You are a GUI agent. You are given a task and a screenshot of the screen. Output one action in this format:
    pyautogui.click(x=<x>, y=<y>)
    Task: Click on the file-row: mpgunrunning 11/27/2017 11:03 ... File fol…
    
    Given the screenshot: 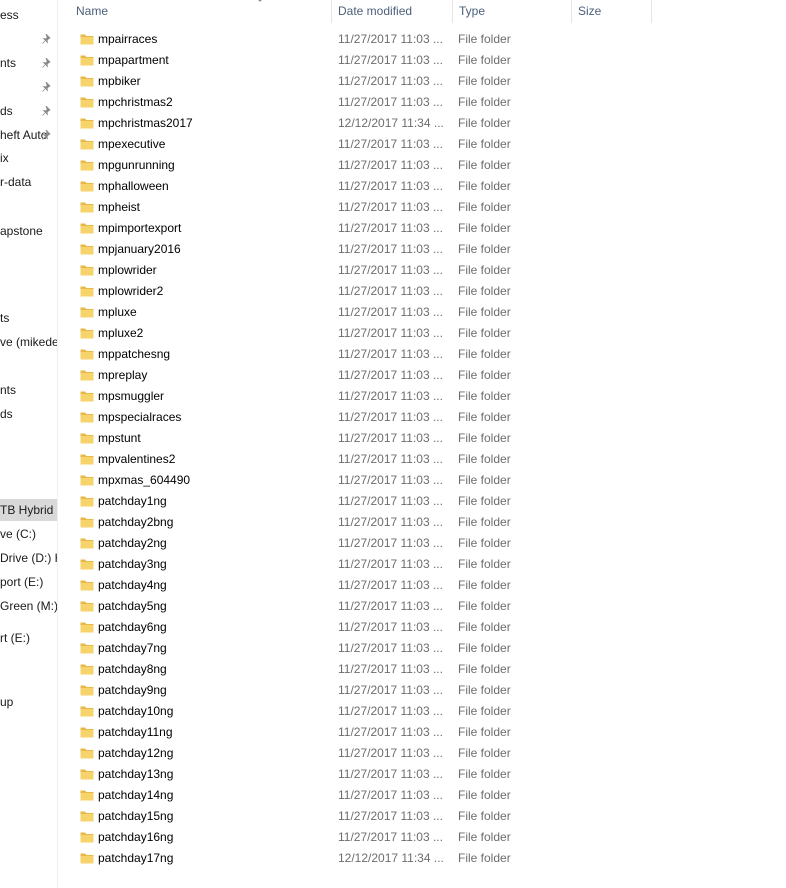 What is the action you would take?
    pyautogui.click(x=422, y=165)
    